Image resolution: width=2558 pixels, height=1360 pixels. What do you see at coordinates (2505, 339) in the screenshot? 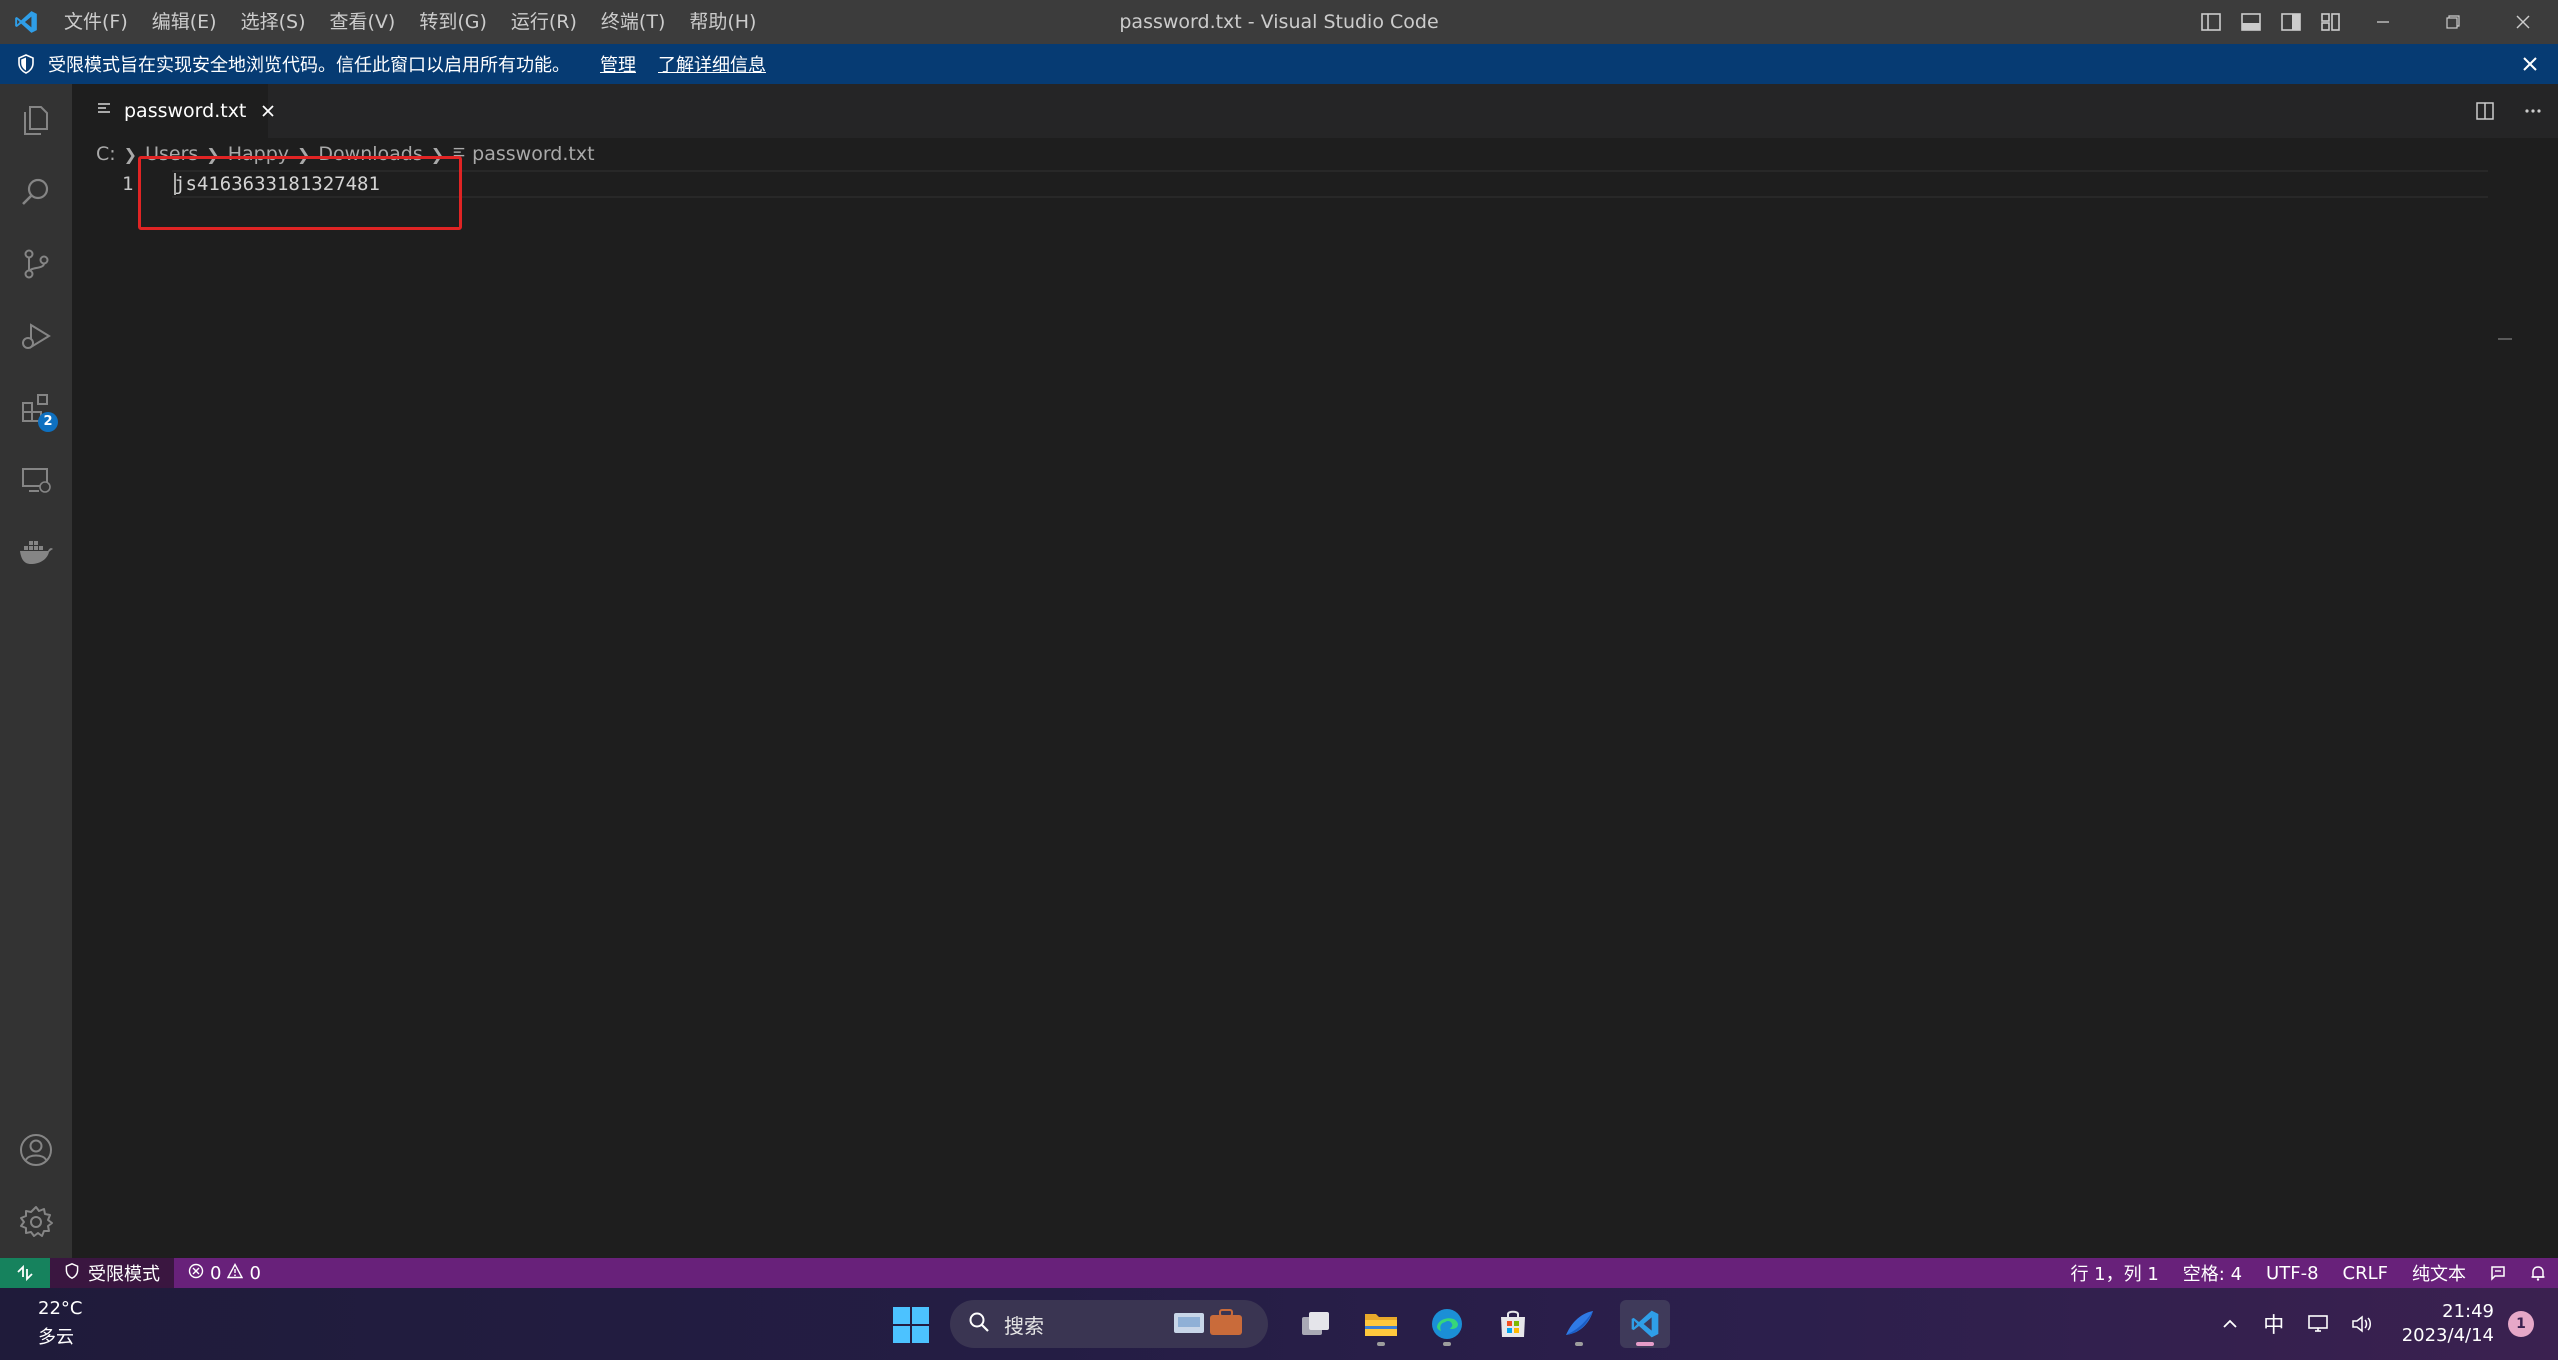
I see `overview-ruler-mark` at bounding box center [2505, 339].